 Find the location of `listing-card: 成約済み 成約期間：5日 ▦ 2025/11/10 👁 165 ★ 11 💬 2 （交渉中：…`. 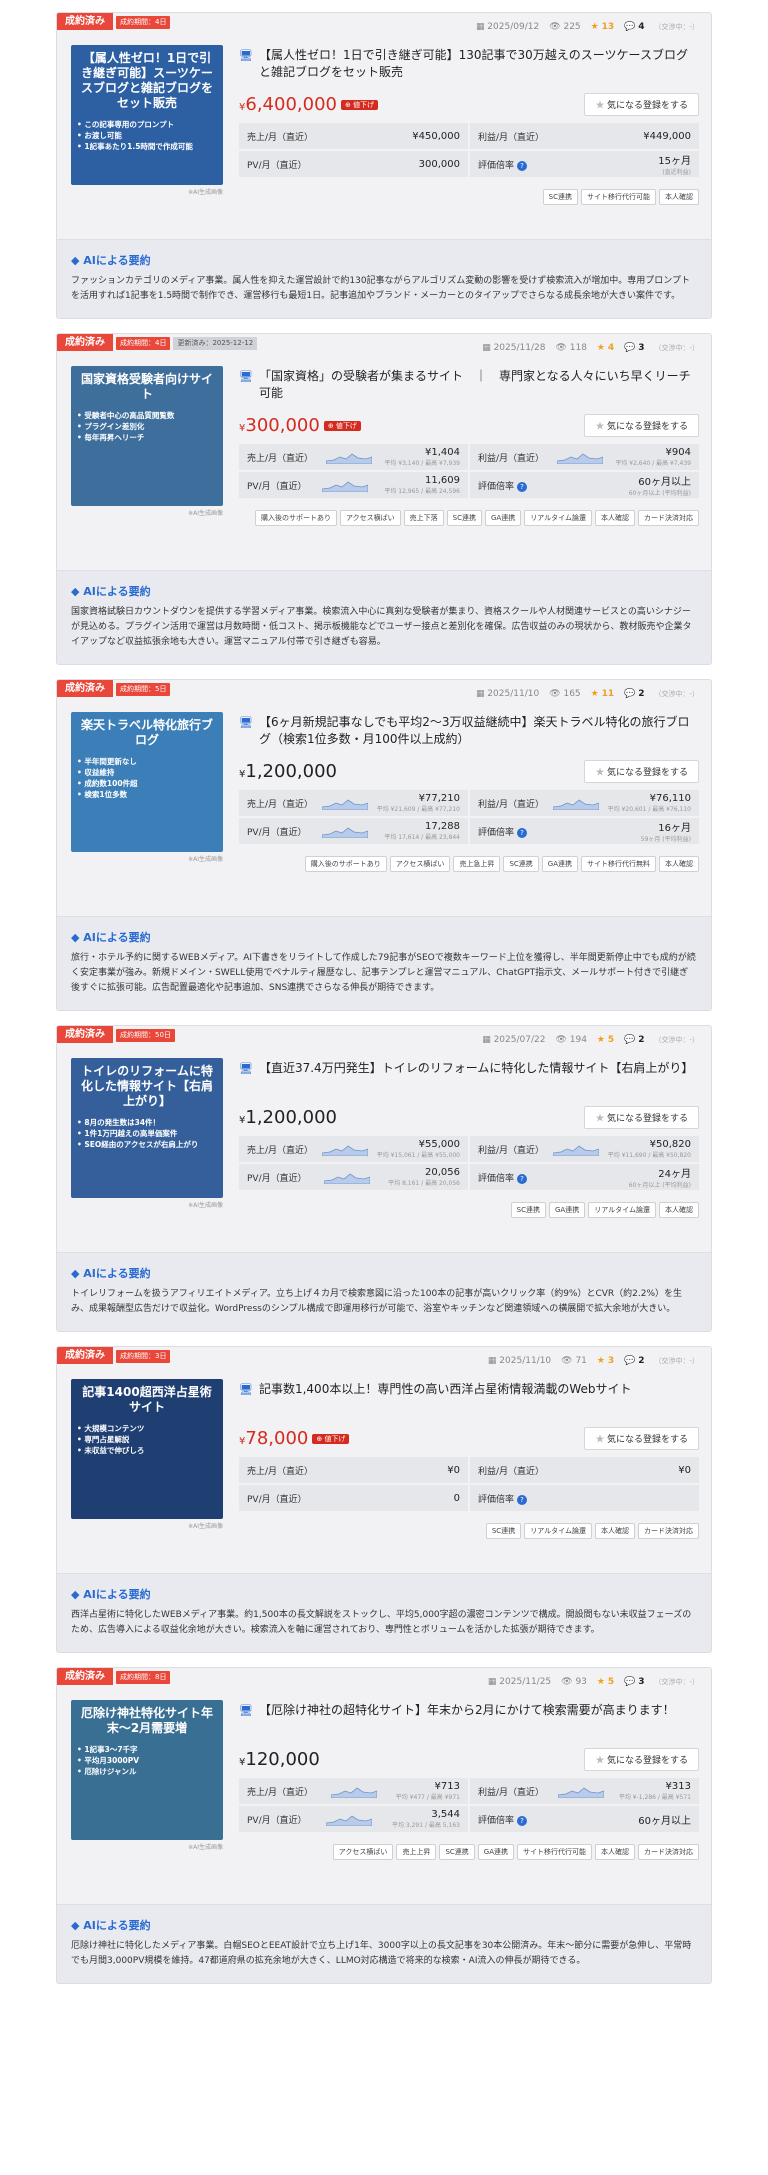

listing-card: 成約済み 成約期間：5日 ▦ 2025/11/10 👁 165 ★ 11 💬 2 （交渉中：… is located at coordinates (384, 845).